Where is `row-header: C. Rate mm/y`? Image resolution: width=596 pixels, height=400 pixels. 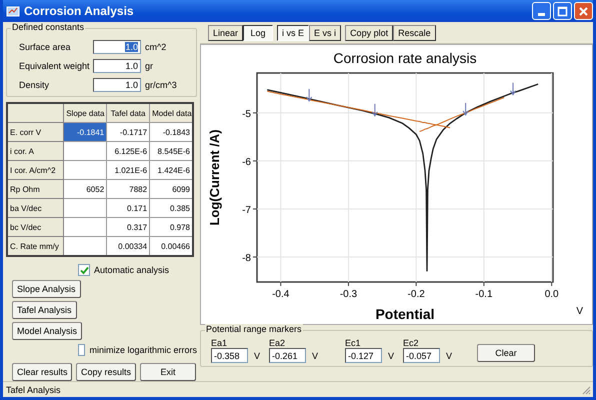
row-header: C. Rate mm/y is located at coordinates (35, 246).